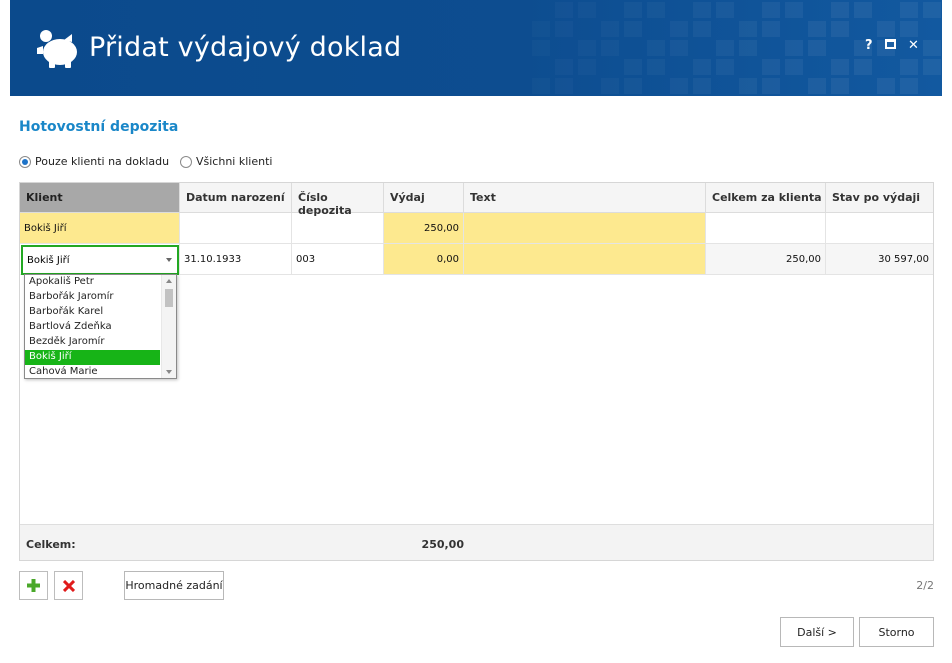 This screenshot has height=663, width=952. I want to click on radio-all-clients: Všichni klienti, so click(226, 161).